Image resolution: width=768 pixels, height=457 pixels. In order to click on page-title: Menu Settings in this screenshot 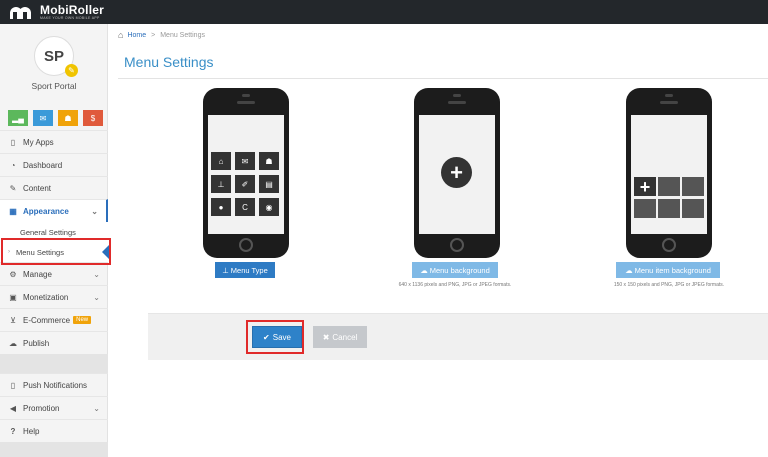, I will do `click(169, 62)`.